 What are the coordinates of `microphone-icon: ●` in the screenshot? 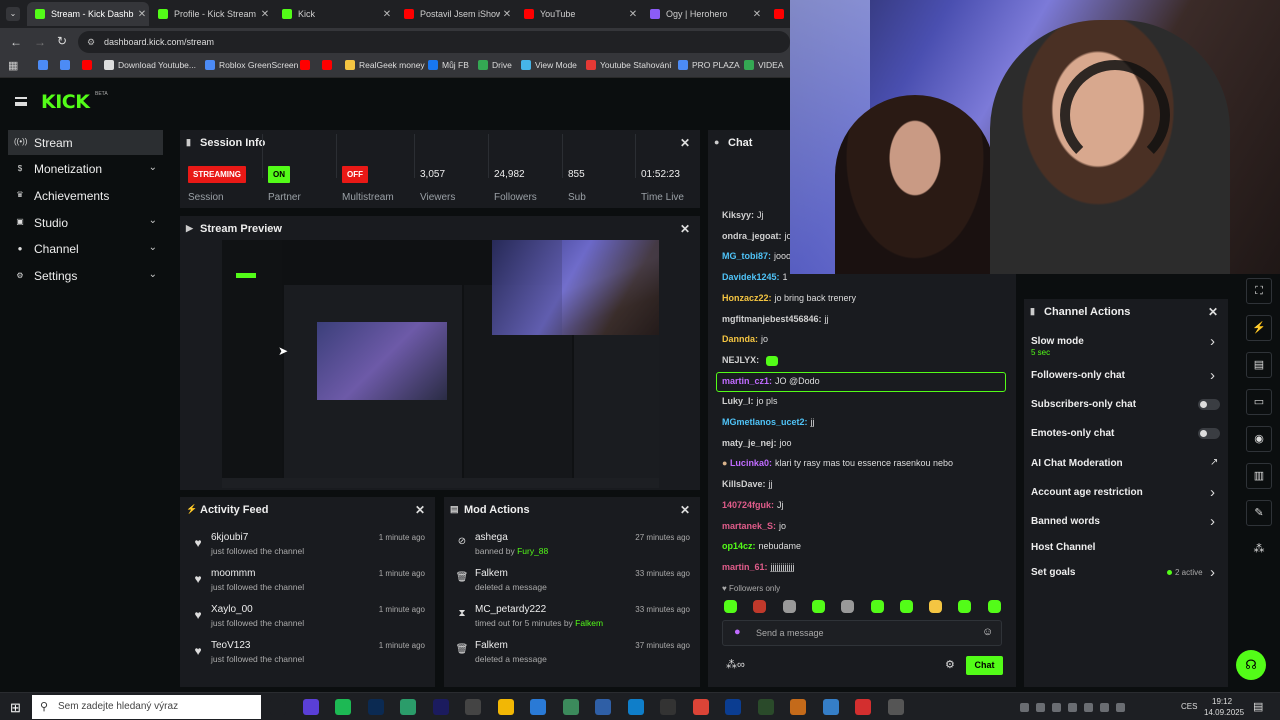 It's located at (737, 632).